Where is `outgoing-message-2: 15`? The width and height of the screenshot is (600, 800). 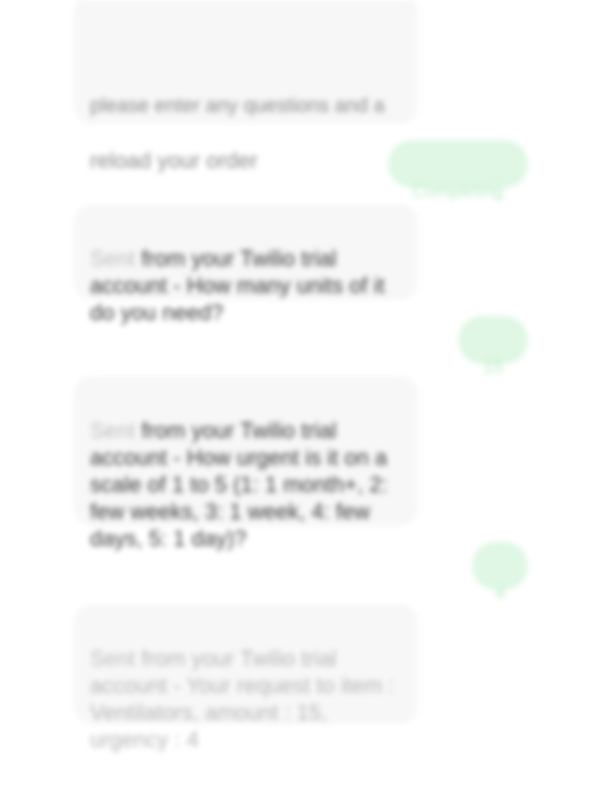
outgoing-message-2: 15 is located at coordinates (493, 346).